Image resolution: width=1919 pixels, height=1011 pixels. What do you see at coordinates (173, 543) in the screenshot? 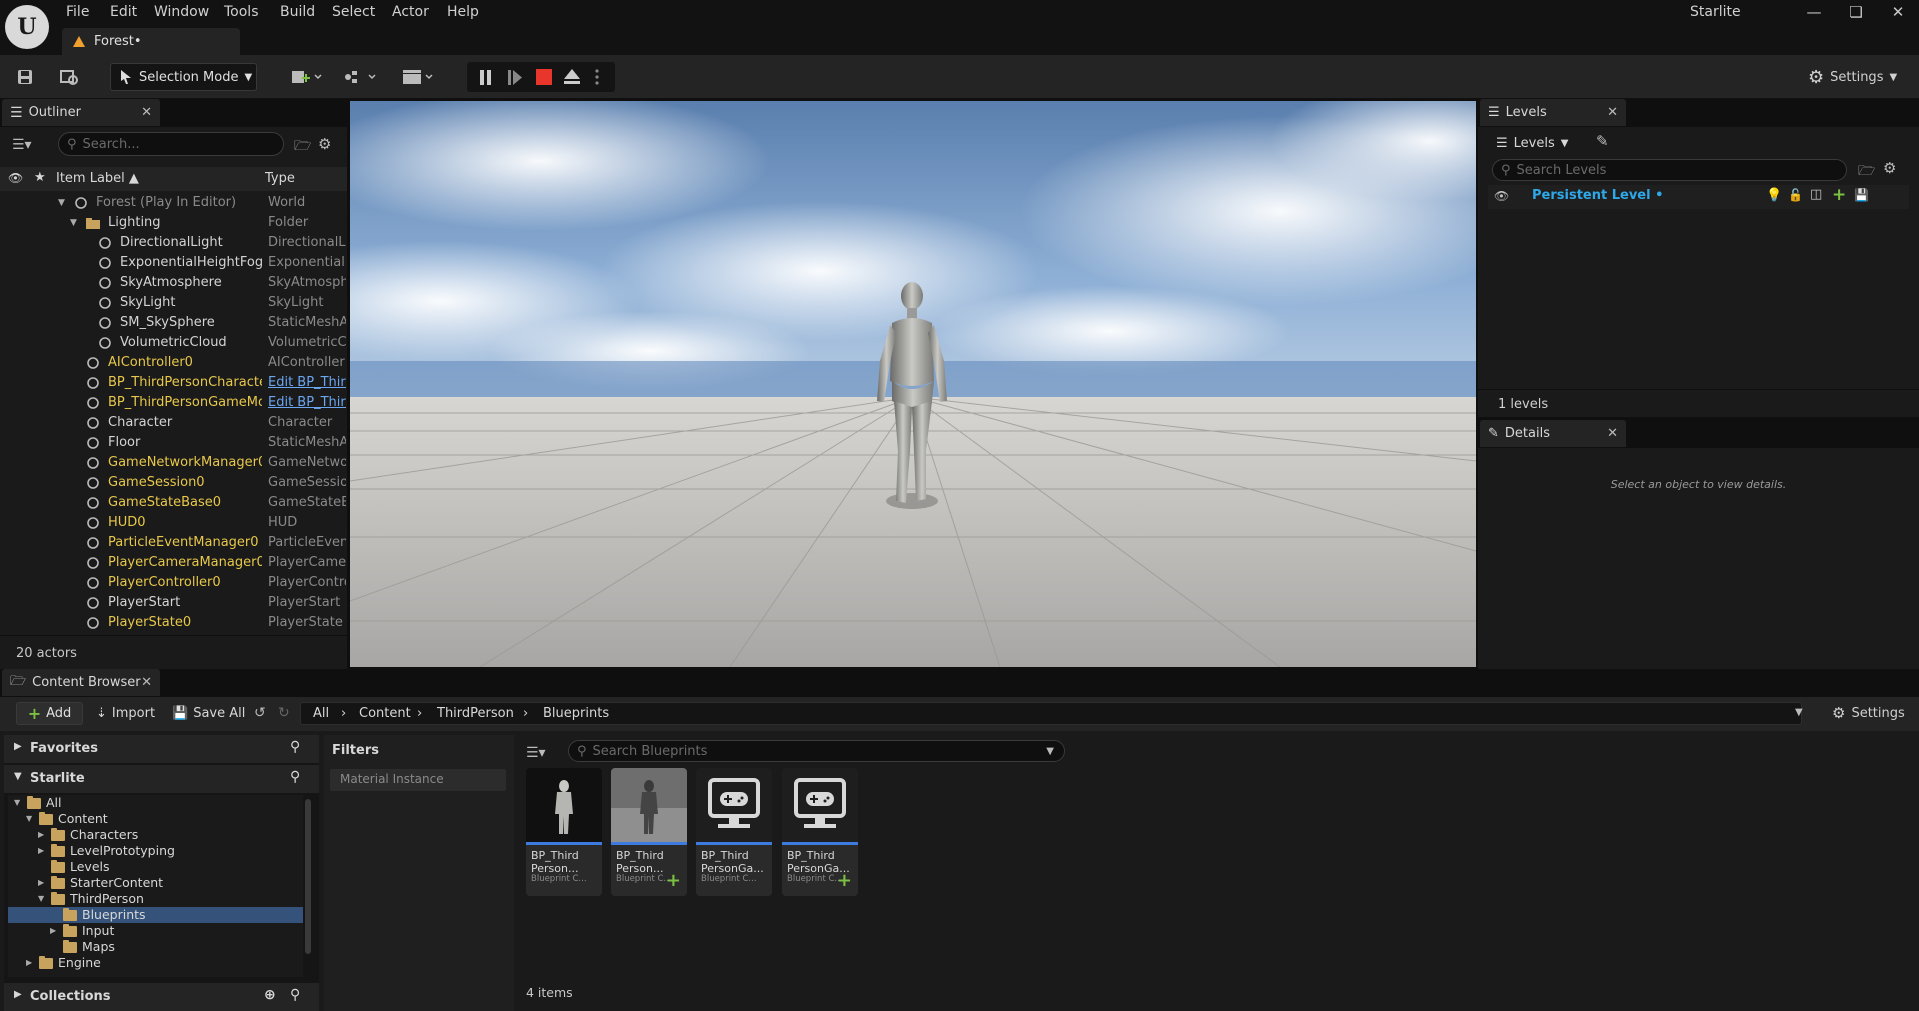
I see `outliner-row: ParticleEventManager0 ParticleEvent` at bounding box center [173, 543].